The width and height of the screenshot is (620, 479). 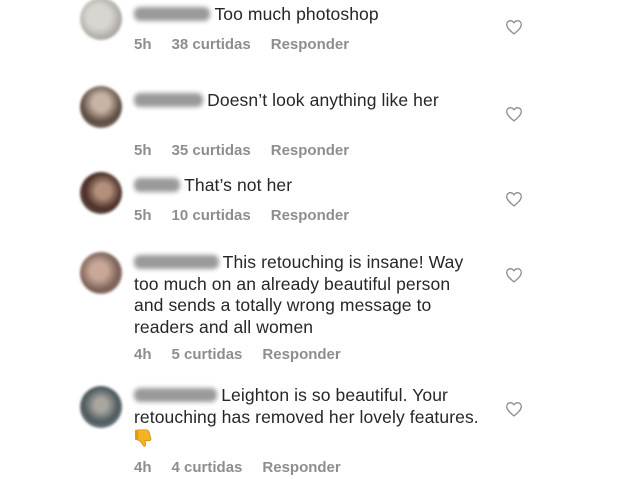 I want to click on username: ondopaulina, so click(x=172, y=14).